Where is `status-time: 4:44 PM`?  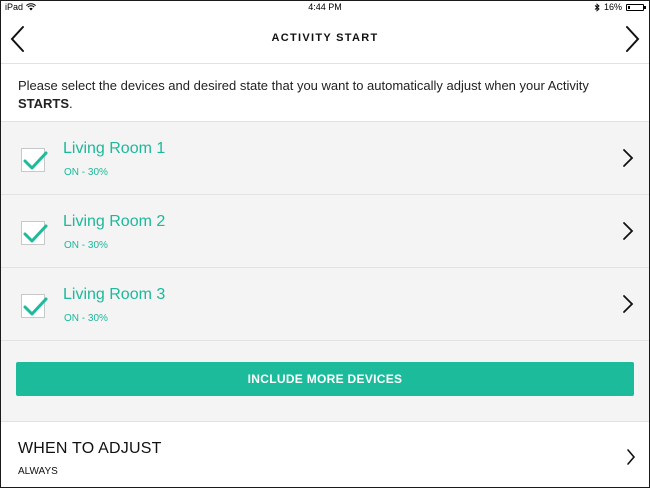 status-time: 4:44 PM is located at coordinates (325, 7).